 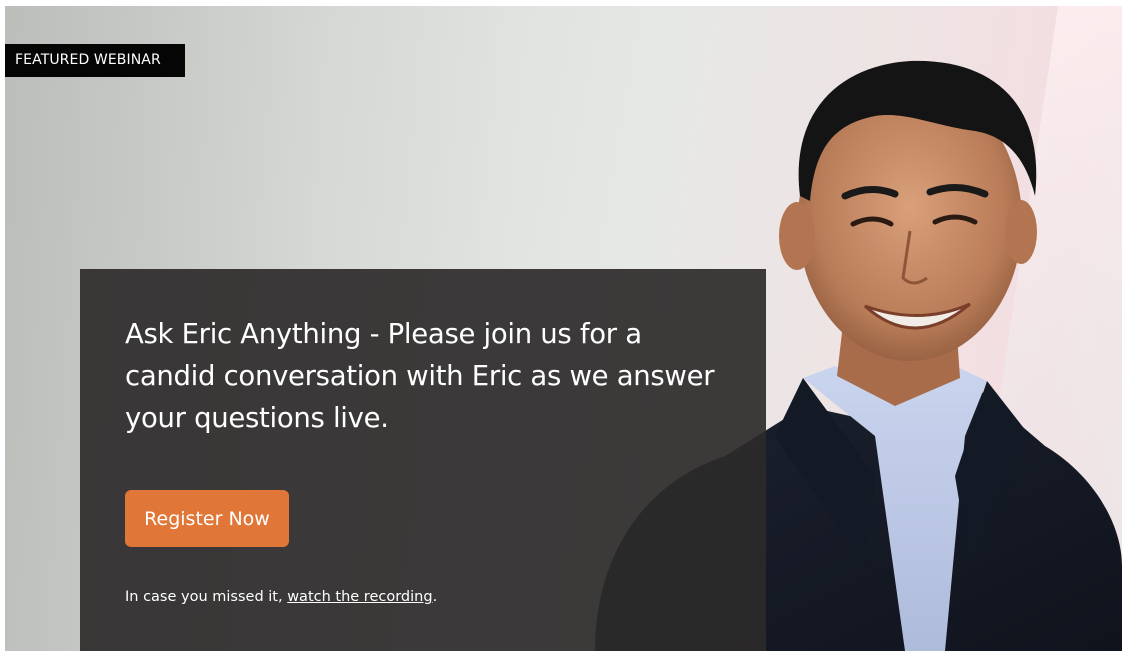 What do you see at coordinates (359, 597) in the screenshot?
I see `watch-recording-link: watch the recording` at bounding box center [359, 597].